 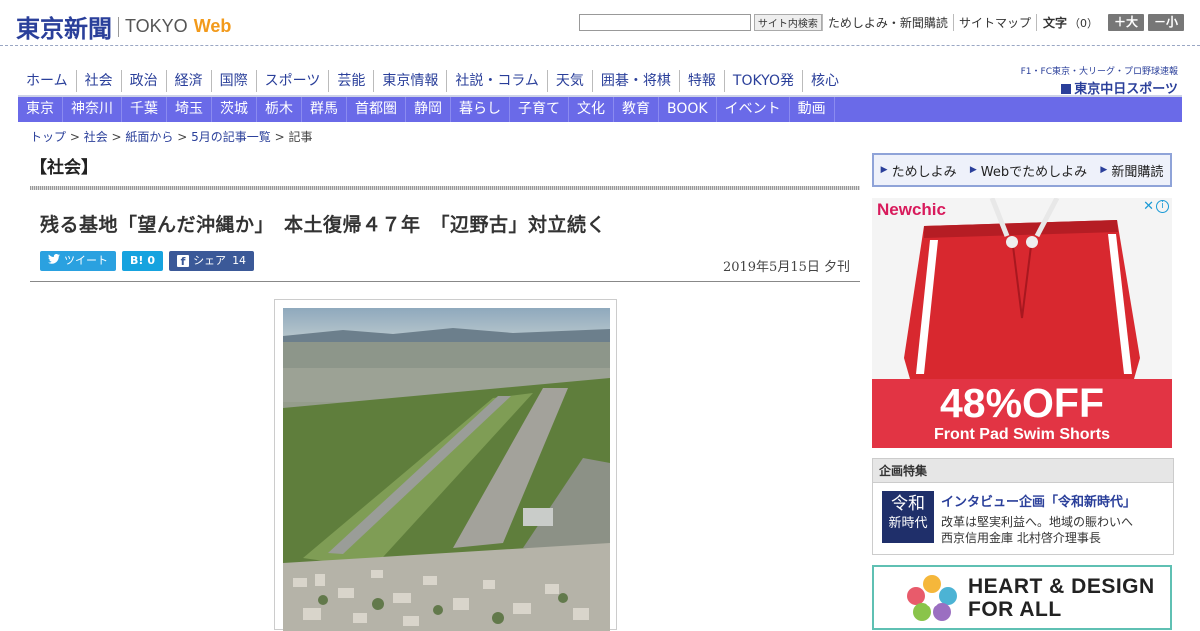 I want to click on nav-item-tokyo-info: 東京情報, so click(x=409, y=81).